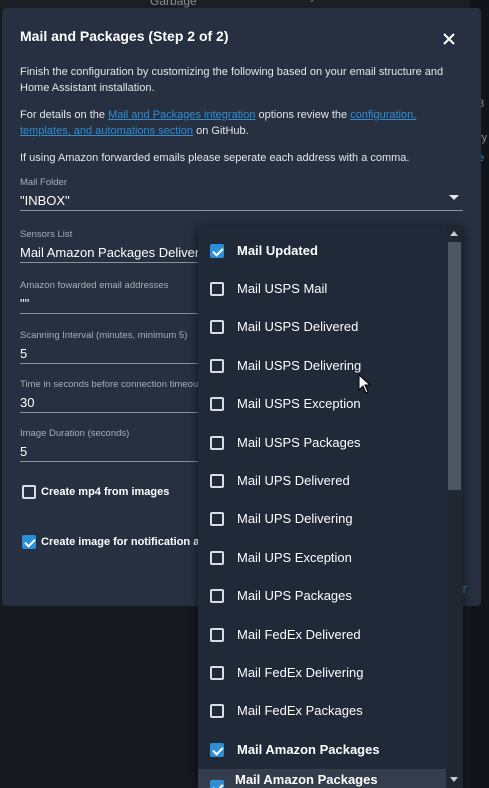 The image size is (489, 788). What do you see at coordinates (299, 365) in the screenshot?
I see `option-label: Mail USPS Delivering` at bounding box center [299, 365].